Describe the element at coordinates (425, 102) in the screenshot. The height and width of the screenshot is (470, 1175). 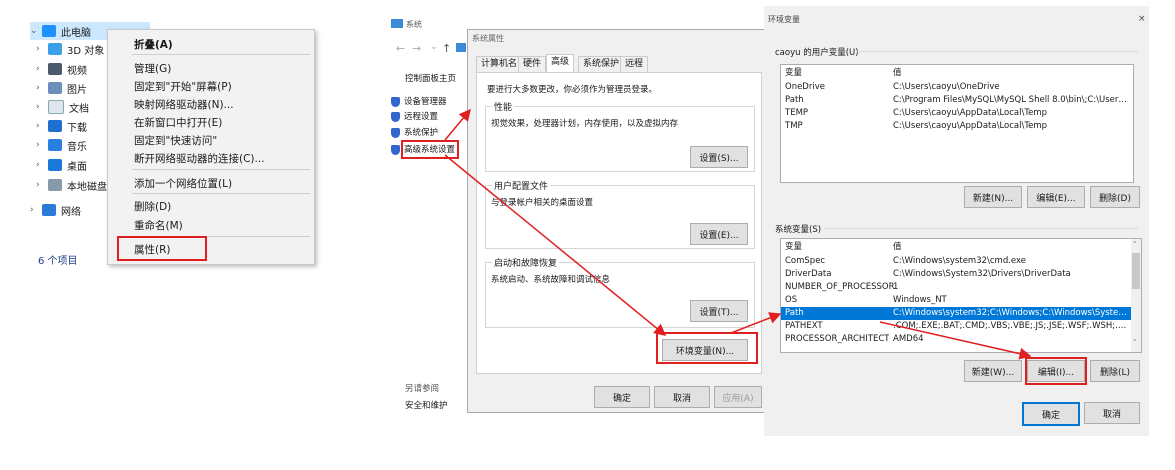
I see `link-label: 设备管理器` at that location.